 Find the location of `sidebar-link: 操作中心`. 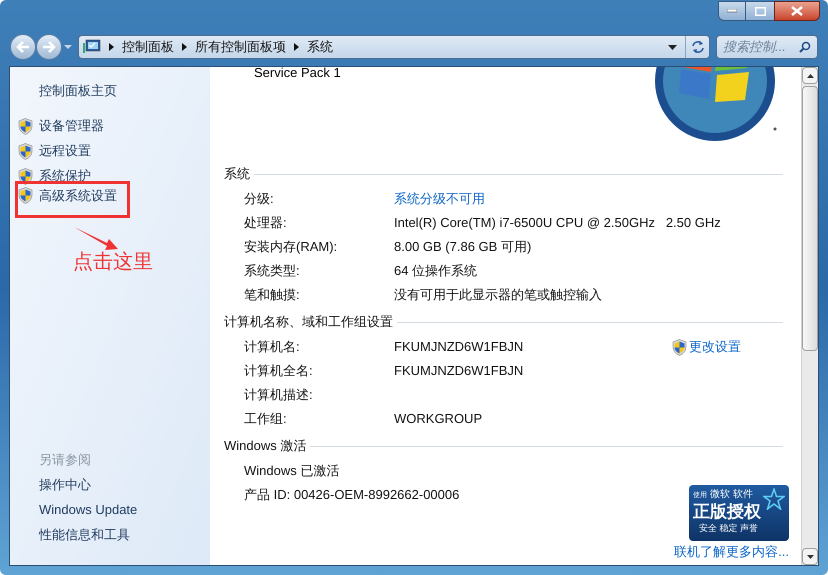

sidebar-link: 操作中心 is located at coordinates (124, 485).